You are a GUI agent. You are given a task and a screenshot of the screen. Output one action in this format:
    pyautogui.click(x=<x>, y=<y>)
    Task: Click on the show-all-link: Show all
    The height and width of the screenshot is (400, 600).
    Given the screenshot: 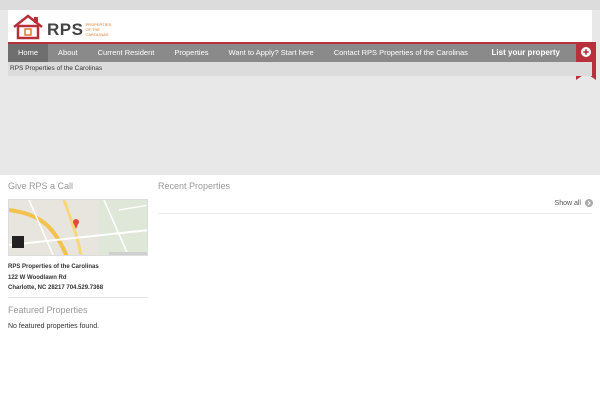 What is the action you would take?
    pyautogui.click(x=574, y=203)
    